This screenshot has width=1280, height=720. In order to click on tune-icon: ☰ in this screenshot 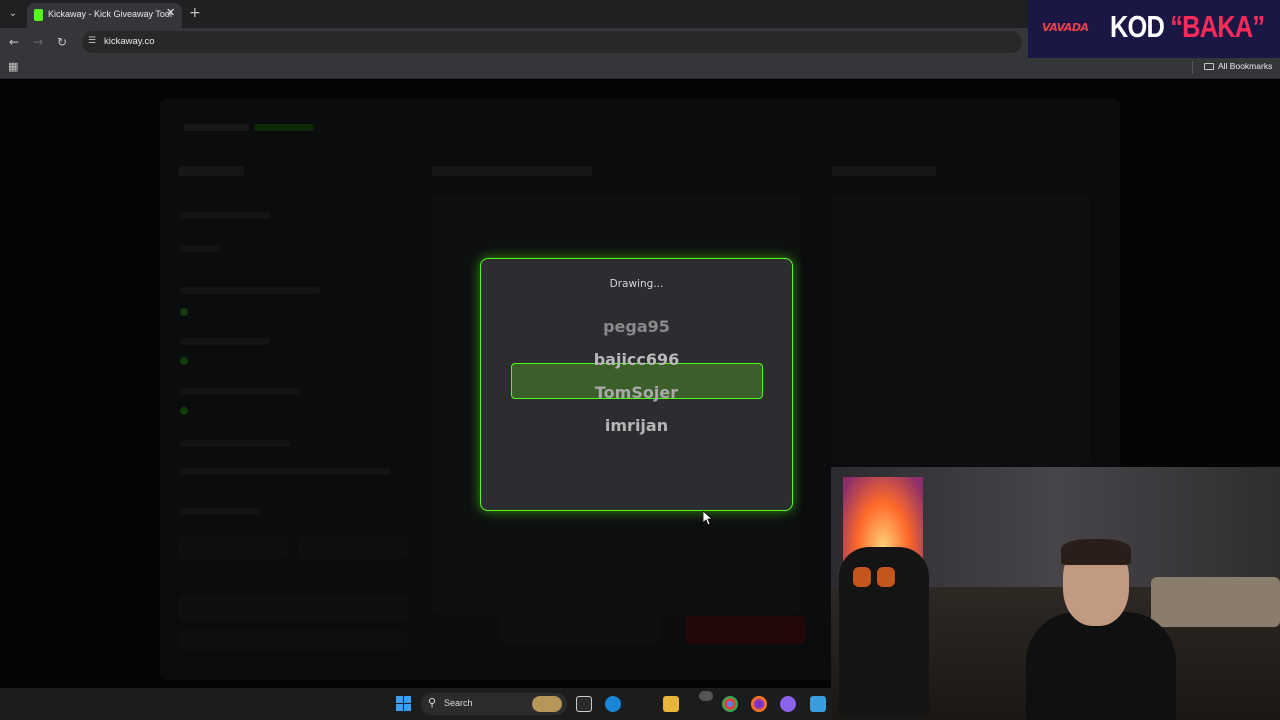, I will do `click(92, 41)`.